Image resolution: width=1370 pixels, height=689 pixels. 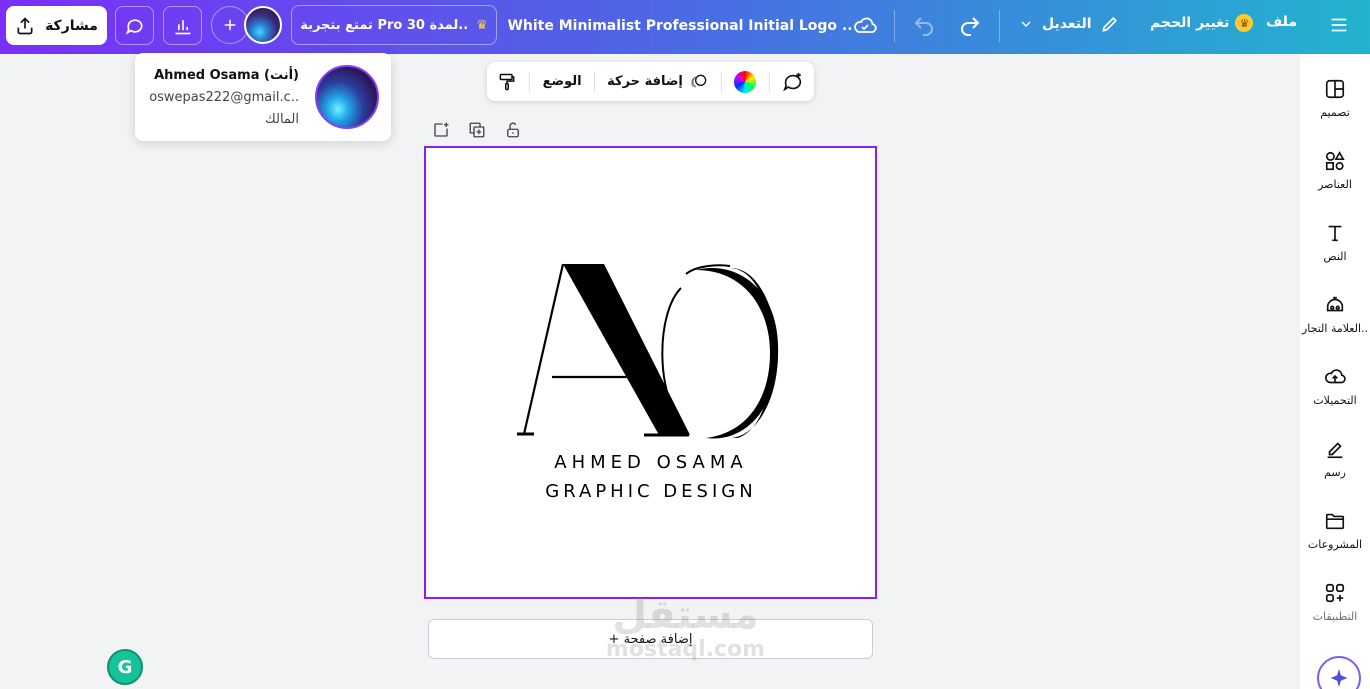 What do you see at coordinates (1335, 233) in the screenshot?
I see `text-icon` at bounding box center [1335, 233].